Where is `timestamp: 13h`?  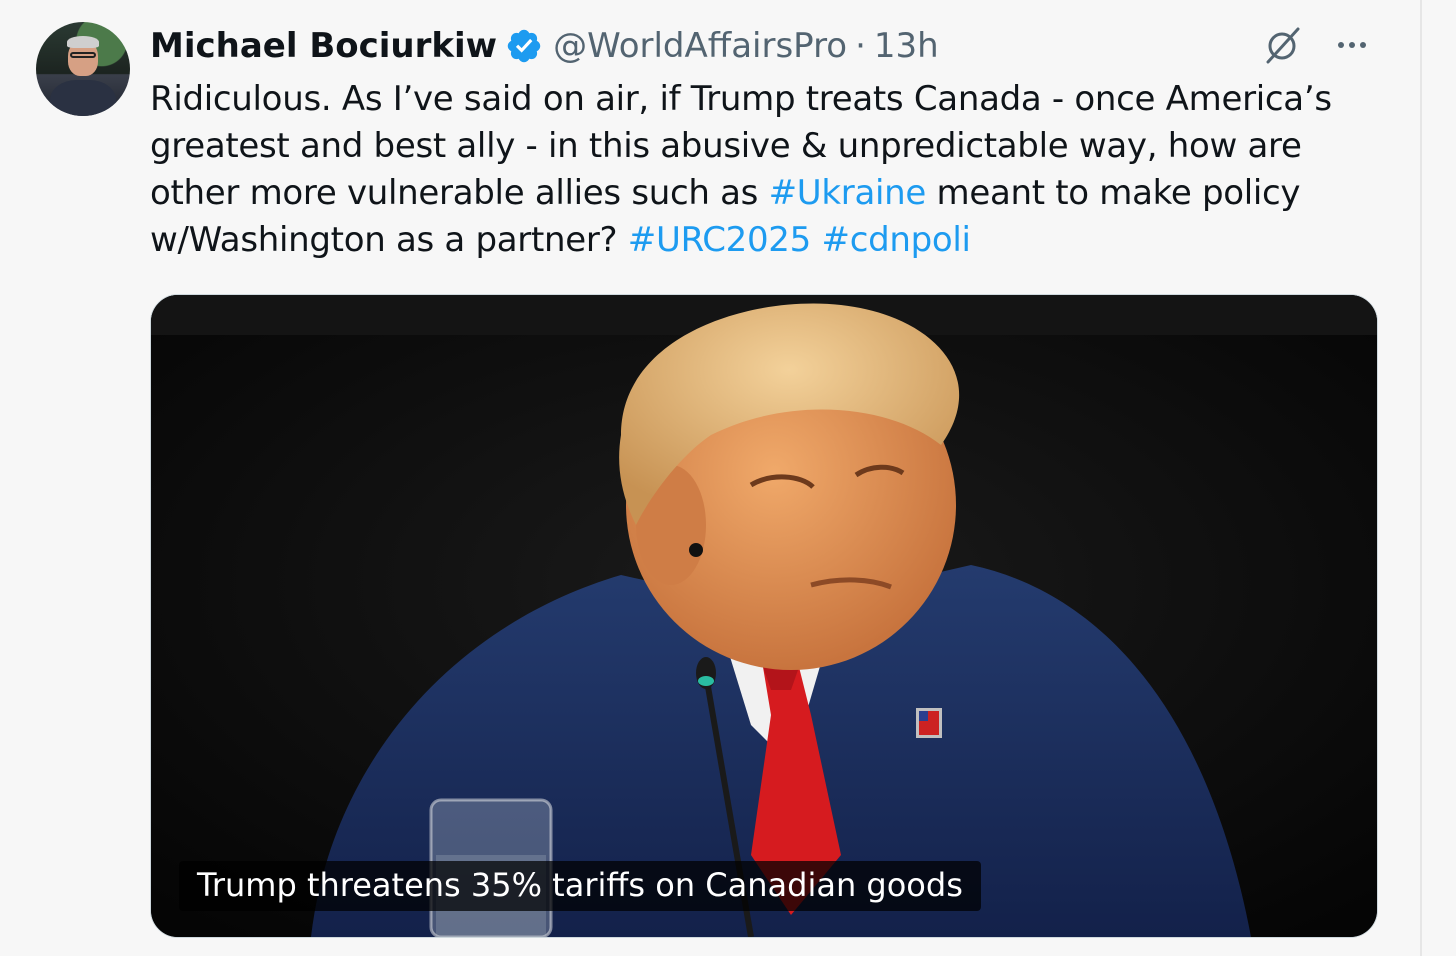
timestamp: 13h is located at coordinates (906, 46).